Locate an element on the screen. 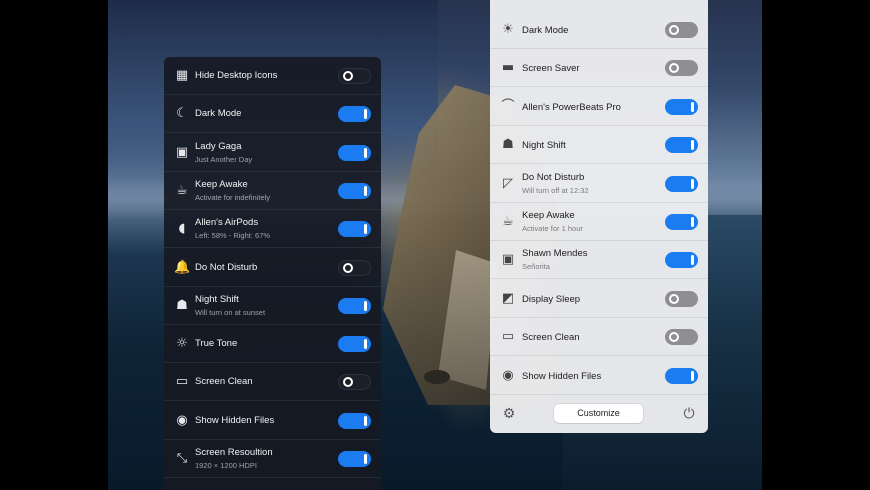  item-subtitle: Activate for 1 hour is located at coordinates (552, 228).